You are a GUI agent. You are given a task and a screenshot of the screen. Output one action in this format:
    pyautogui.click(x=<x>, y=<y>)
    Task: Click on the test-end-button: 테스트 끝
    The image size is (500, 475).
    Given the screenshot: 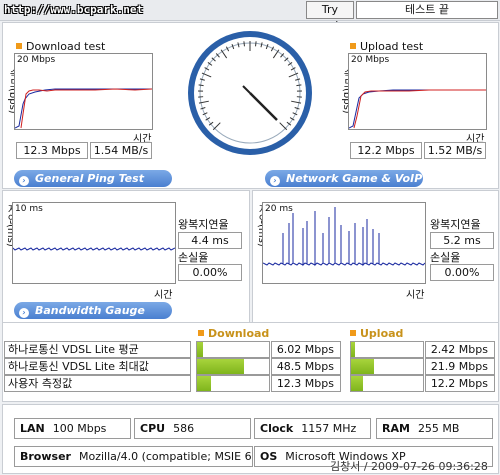 What is the action you would take?
    pyautogui.click(x=427, y=10)
    